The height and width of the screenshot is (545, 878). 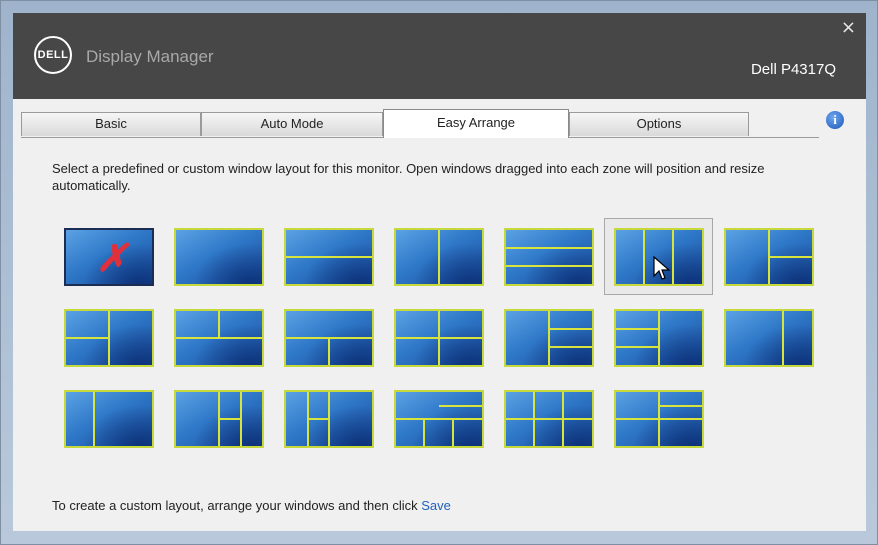 What do you see at coordinates (769, 338) in the screenshot?
I see `layout-wide-left-narrow-right-tile` at bounding box center [769, 338].